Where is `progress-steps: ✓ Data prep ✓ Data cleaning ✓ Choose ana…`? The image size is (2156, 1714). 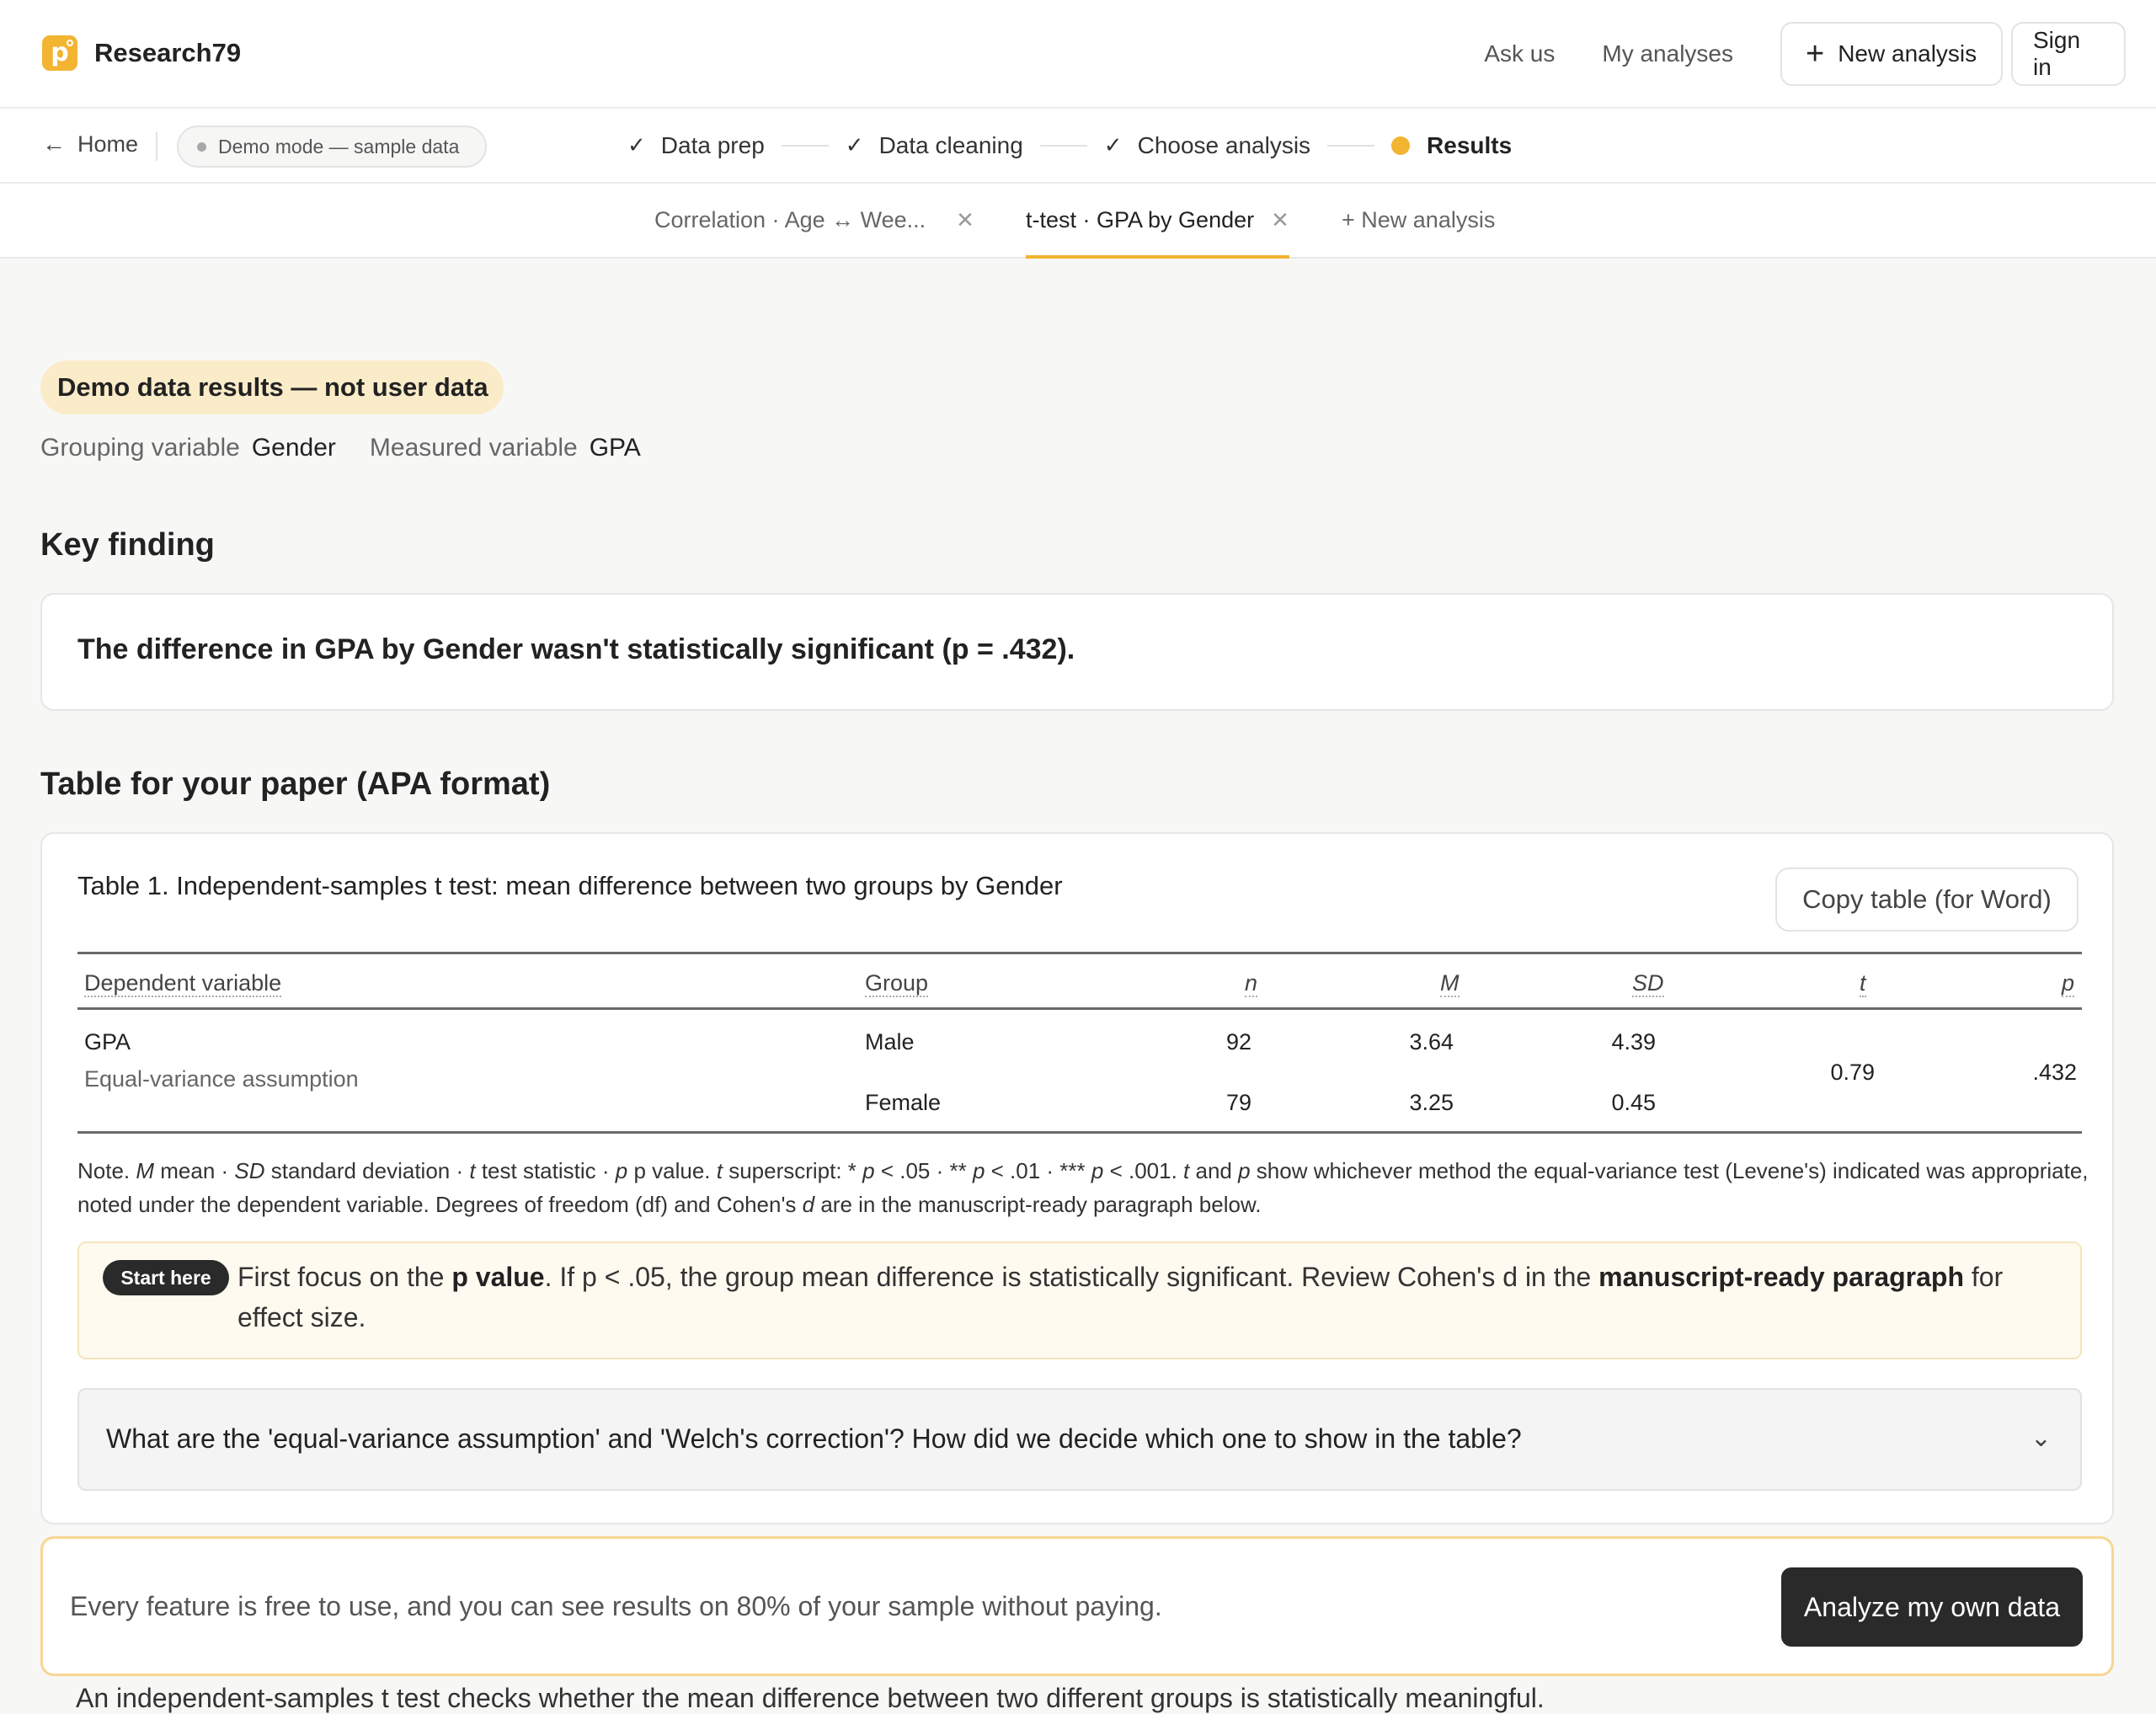 progress-steps: ✓ Data prep ✓ Data cleaning ✓ Choose ana… is located at coordinates (1069, 145).